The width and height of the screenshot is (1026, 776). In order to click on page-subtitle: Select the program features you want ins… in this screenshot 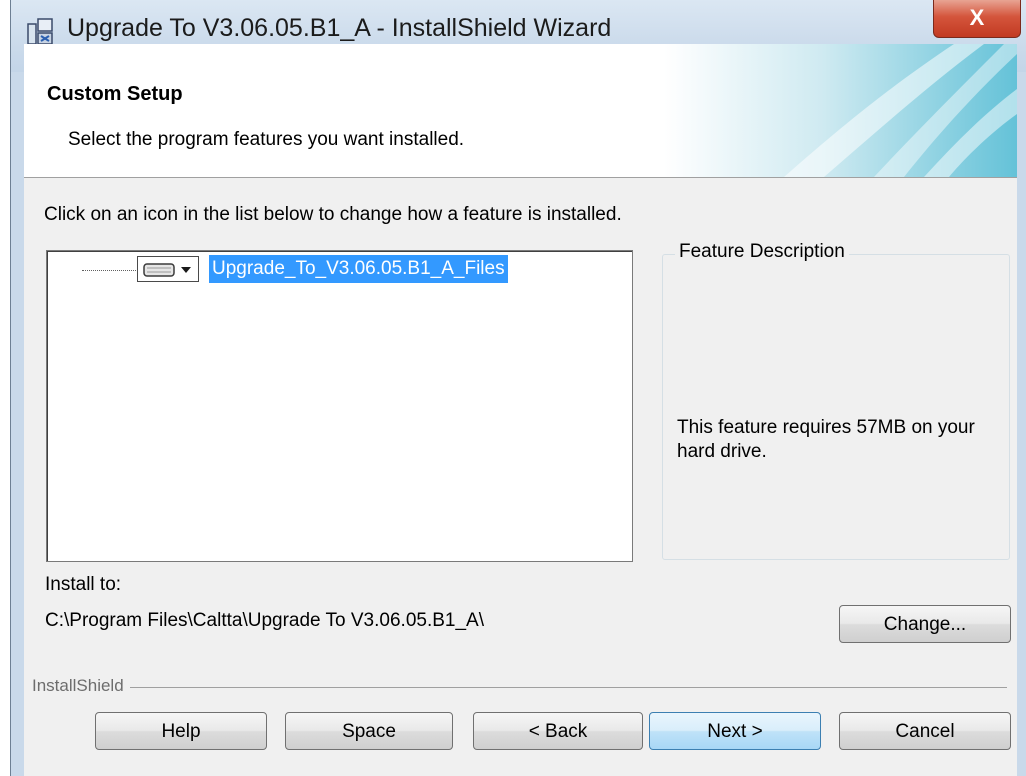, I will do `click(266, 139)`.